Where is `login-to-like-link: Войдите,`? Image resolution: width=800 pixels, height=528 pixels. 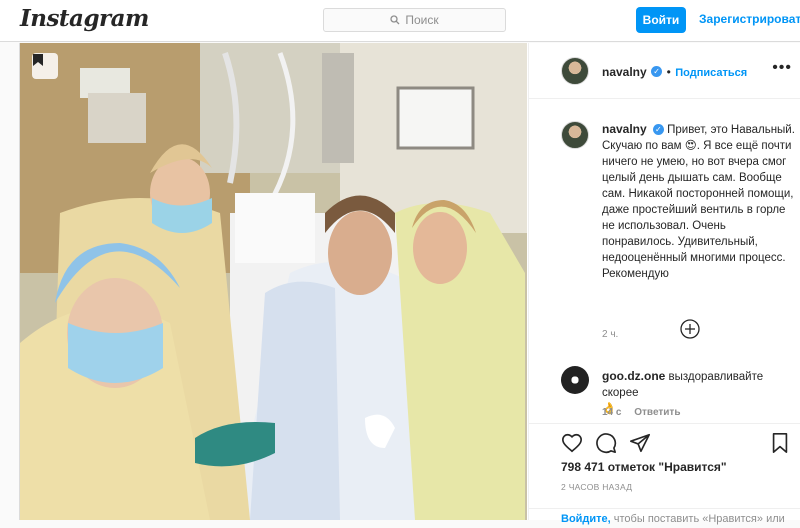 login-to-like-link: Войдите, is located at coordinates (586, 519).